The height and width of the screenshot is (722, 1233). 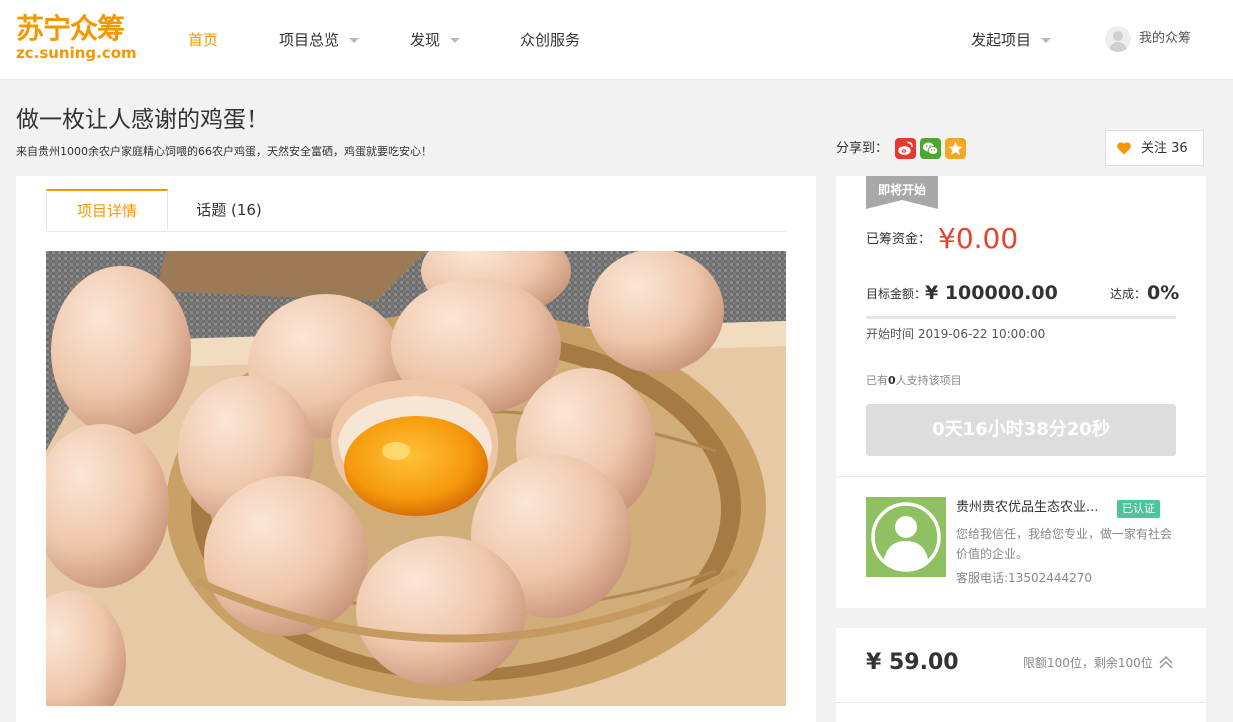 What do you see at coordinates (1001, 40) in the screenshot?
I see `nav-launch-label: 发起项目` at bounding box center [1001, 40].